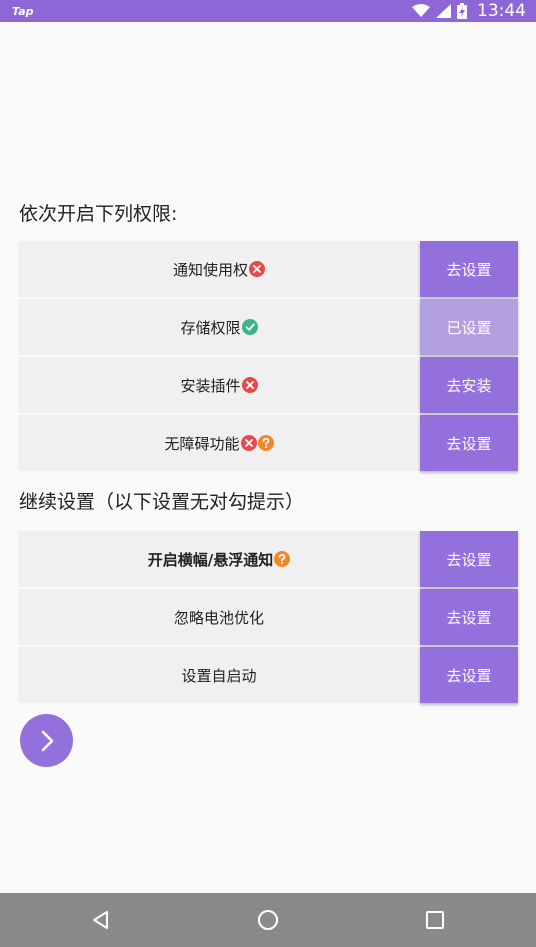  I want to click on row-label-text: 存储权限, so click(210, 327).